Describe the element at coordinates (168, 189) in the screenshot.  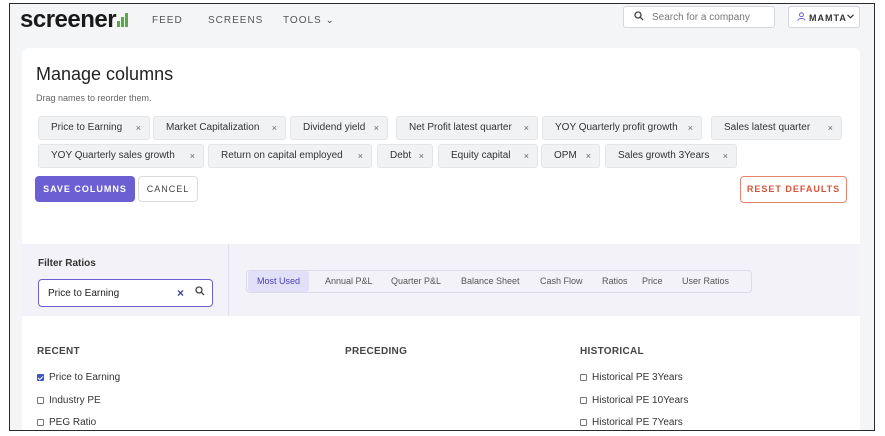
I see `cancel-button: CANCEL` at that location.